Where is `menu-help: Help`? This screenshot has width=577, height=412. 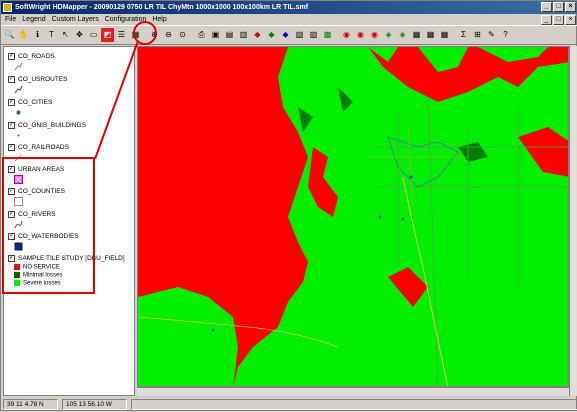 menu-help: Help is located at coordinates (159, 19).